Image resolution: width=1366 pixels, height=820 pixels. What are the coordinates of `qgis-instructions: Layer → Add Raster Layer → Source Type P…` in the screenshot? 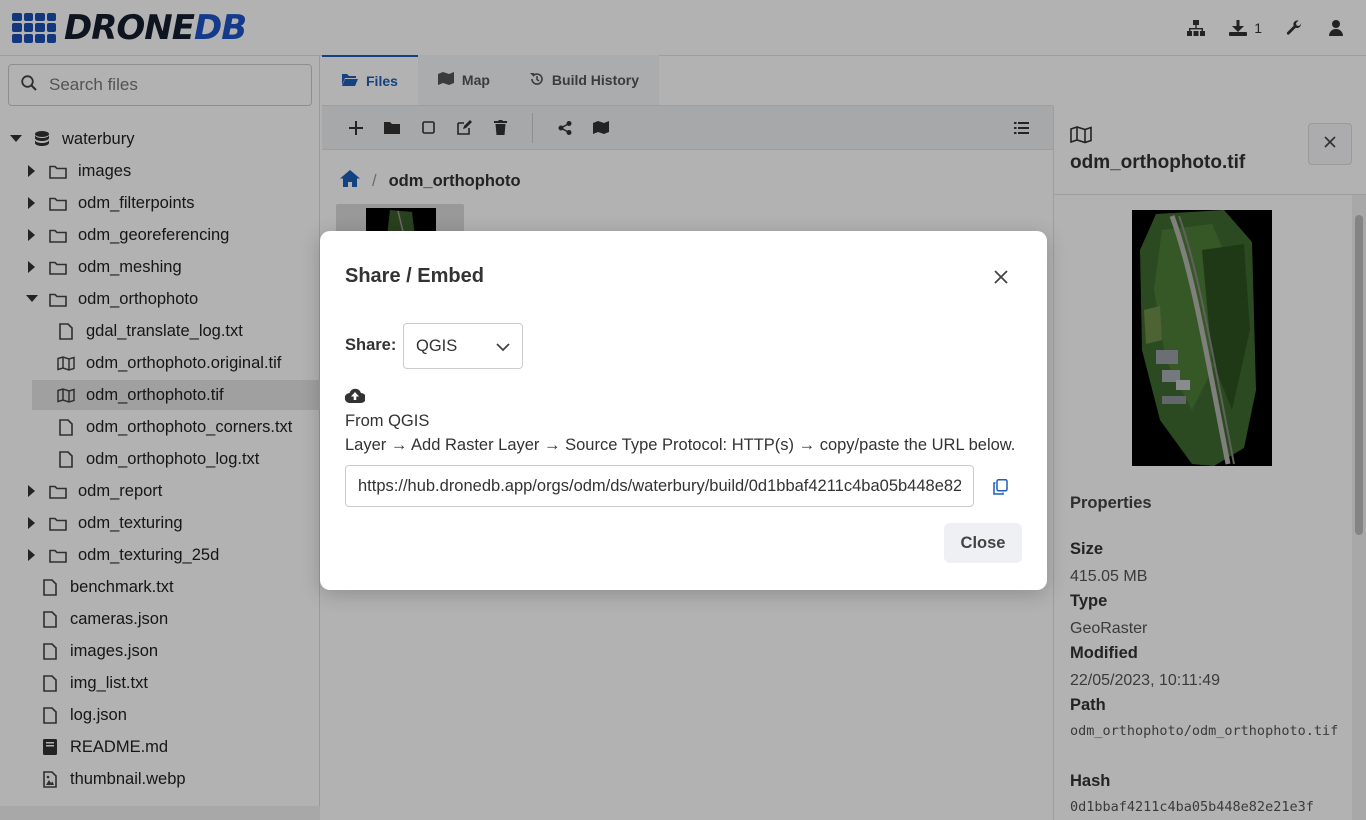 It's located at (680, 445).